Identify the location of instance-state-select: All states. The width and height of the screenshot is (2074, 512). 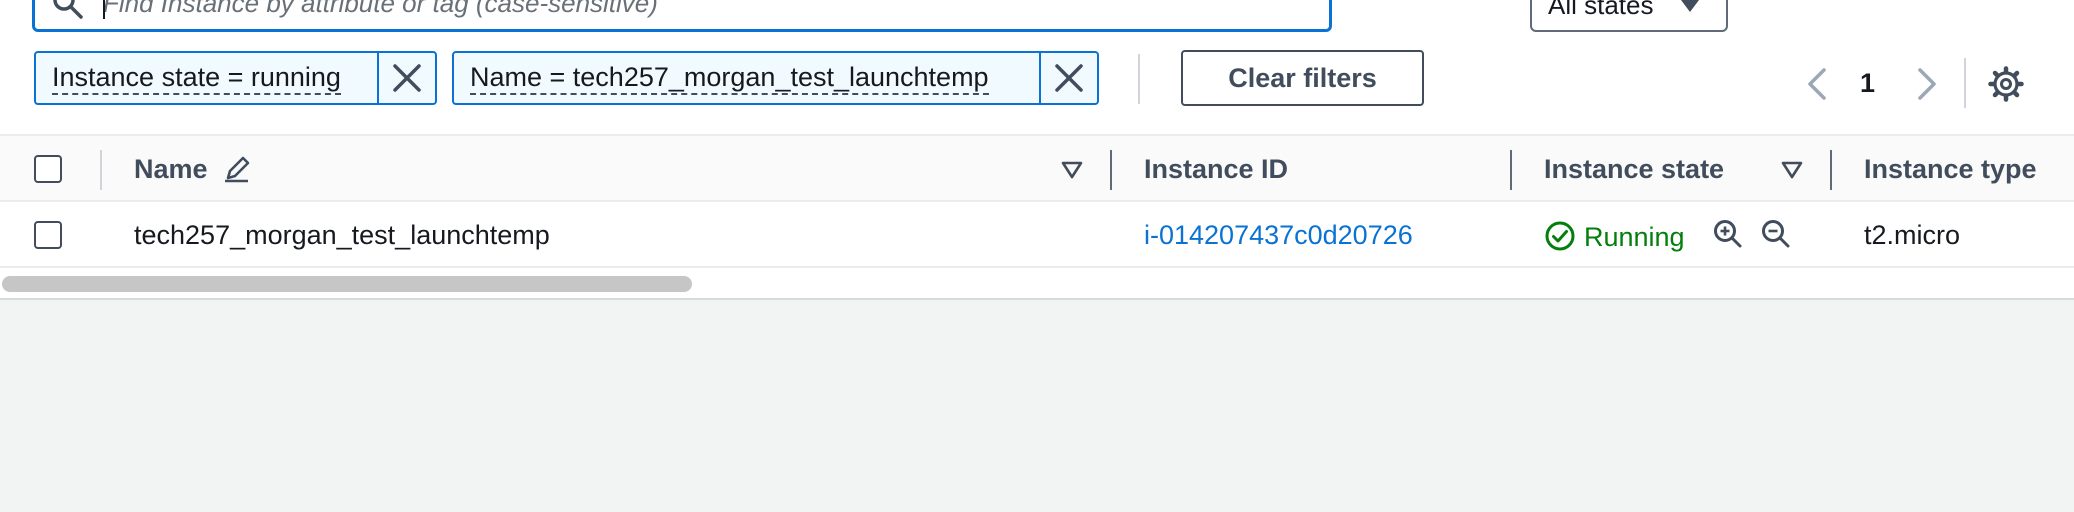
(1629, 16).